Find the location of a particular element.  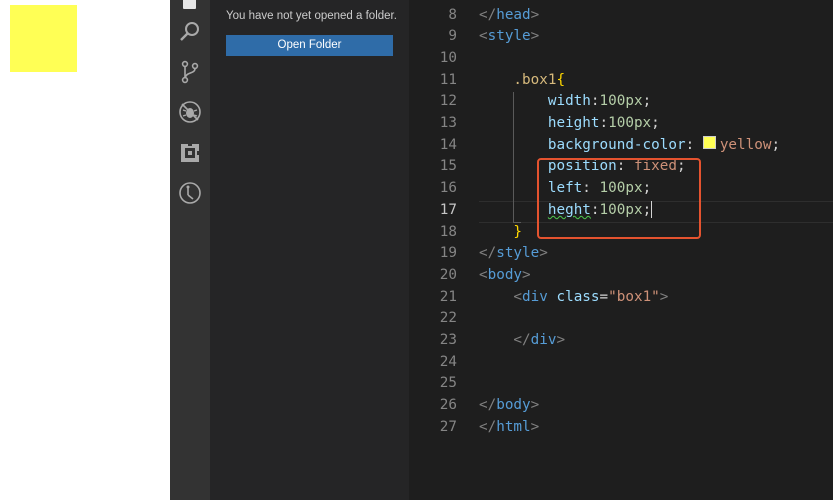

code-line: 23 </div> is located at coordinates (621, 341).